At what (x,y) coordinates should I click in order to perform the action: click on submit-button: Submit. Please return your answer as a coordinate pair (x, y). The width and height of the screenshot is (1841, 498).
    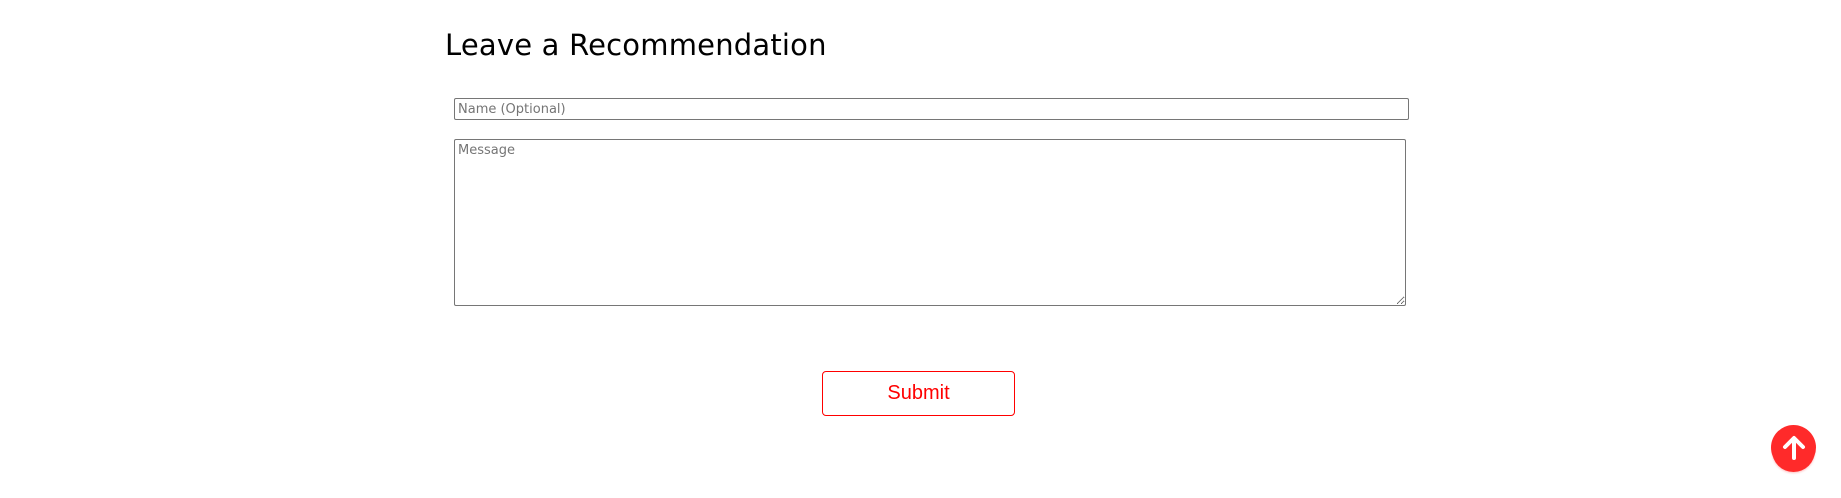
    Looking at the image, I should click on (918, 393).